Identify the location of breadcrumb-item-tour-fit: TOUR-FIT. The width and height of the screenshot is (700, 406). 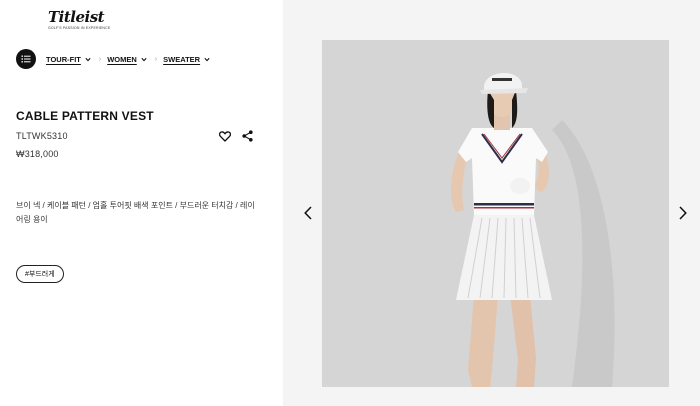
(68, 59).